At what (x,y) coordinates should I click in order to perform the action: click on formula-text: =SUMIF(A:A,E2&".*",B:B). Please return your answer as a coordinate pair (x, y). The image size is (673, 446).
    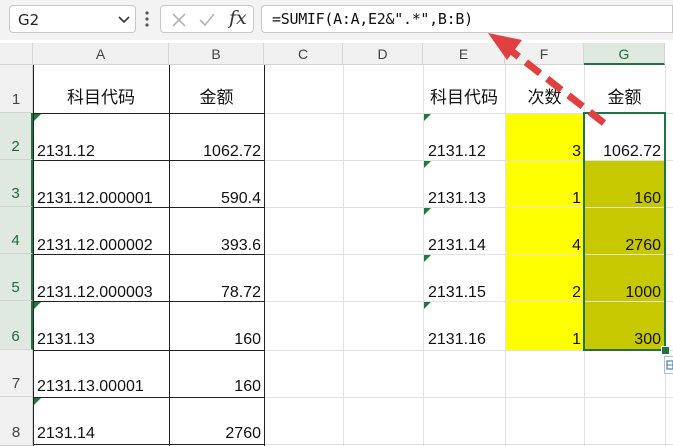
    Looking at the image, I should click on (372, 19).